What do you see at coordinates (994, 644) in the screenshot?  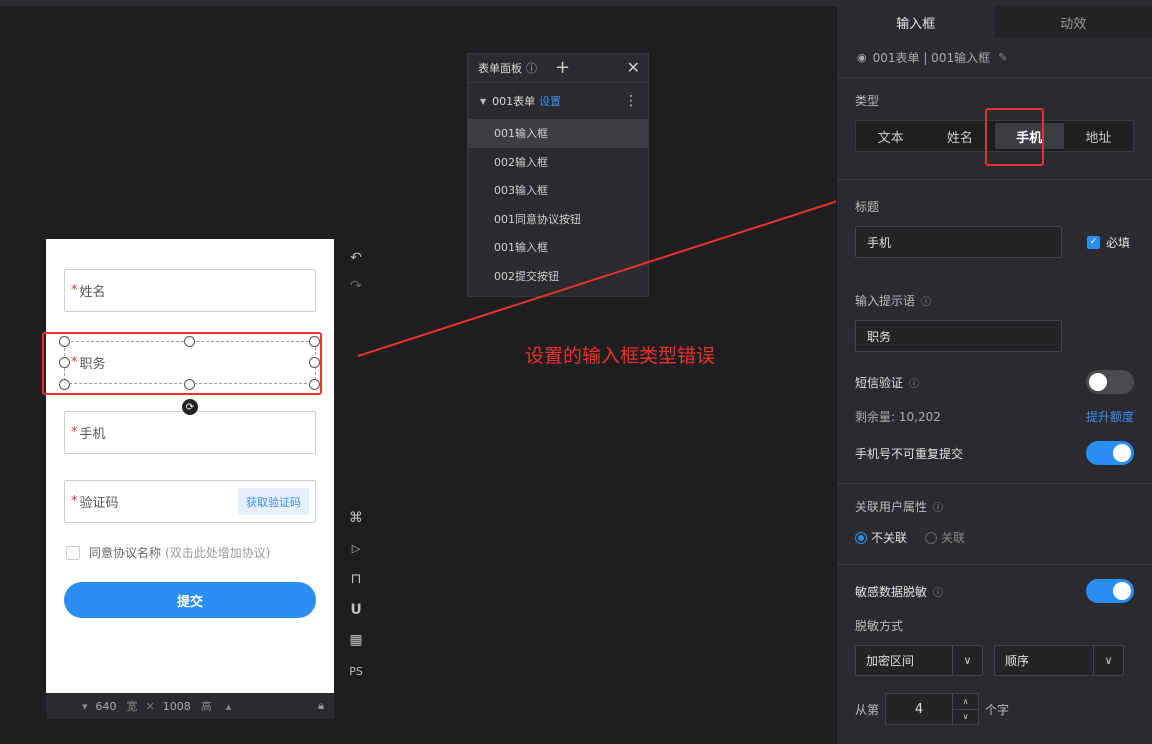 I see `desensitize-section: 敏感数据脱敏 ⓘ 脱敏方式 加密区间 ∨ 顺序 ∨ 从第 4 ∧ ∨ 个字` at bounding box center [994, 644].